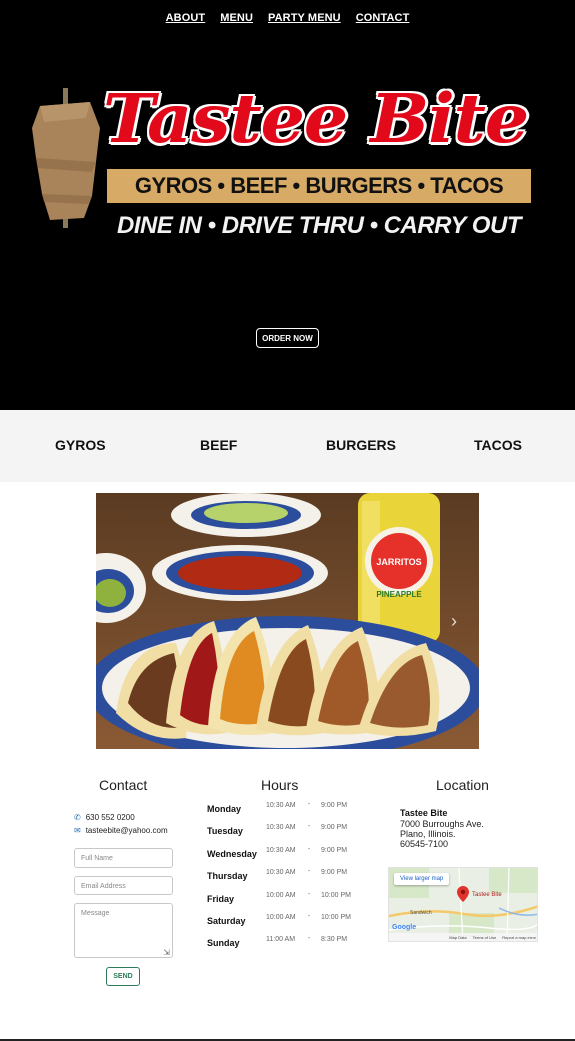 The height and width of the screenshot is (1041, 575). What do you see at coordinates (123, 785) in the screenshot?
I see `contact-title: Contact` at bounding box center [123, 785].